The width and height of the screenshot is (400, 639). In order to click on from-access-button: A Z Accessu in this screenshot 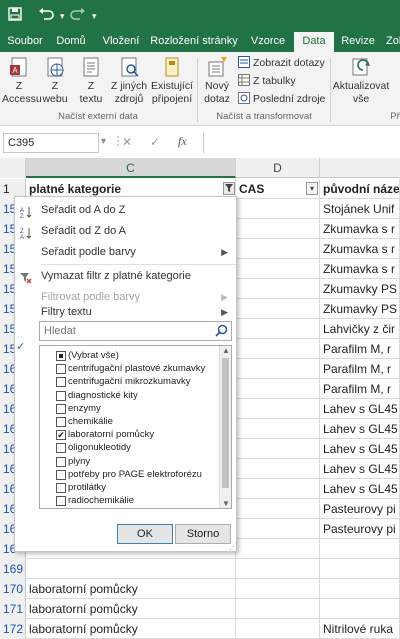, I will do `click(22, 80)`.